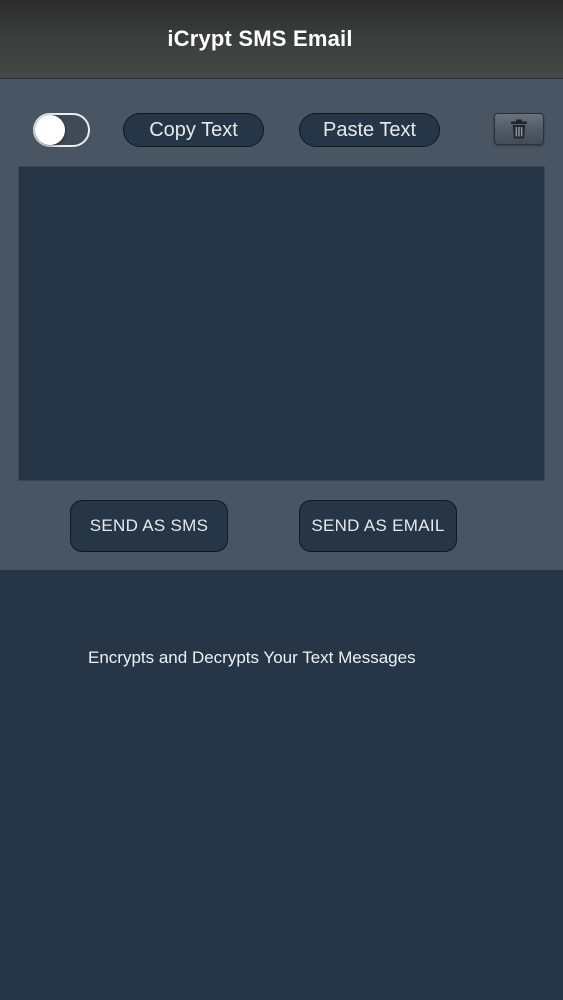 The image size is (563, 1000). What do you see at coordinates (193, 130) in the screenshot?
I see `copy-text-button: Copy Text` at bounding box center [193, 130].